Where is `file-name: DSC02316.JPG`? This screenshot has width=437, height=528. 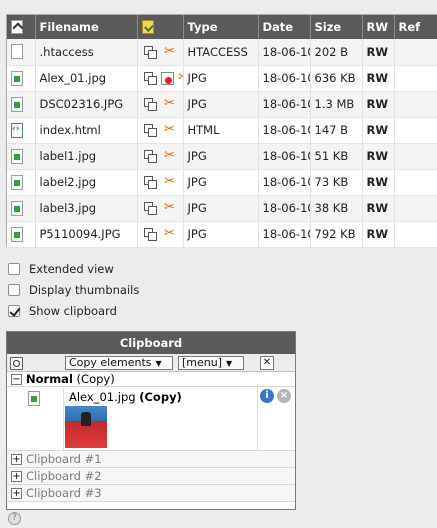
file-name: DSC02316.JPG is located at coordinates (86, 104).